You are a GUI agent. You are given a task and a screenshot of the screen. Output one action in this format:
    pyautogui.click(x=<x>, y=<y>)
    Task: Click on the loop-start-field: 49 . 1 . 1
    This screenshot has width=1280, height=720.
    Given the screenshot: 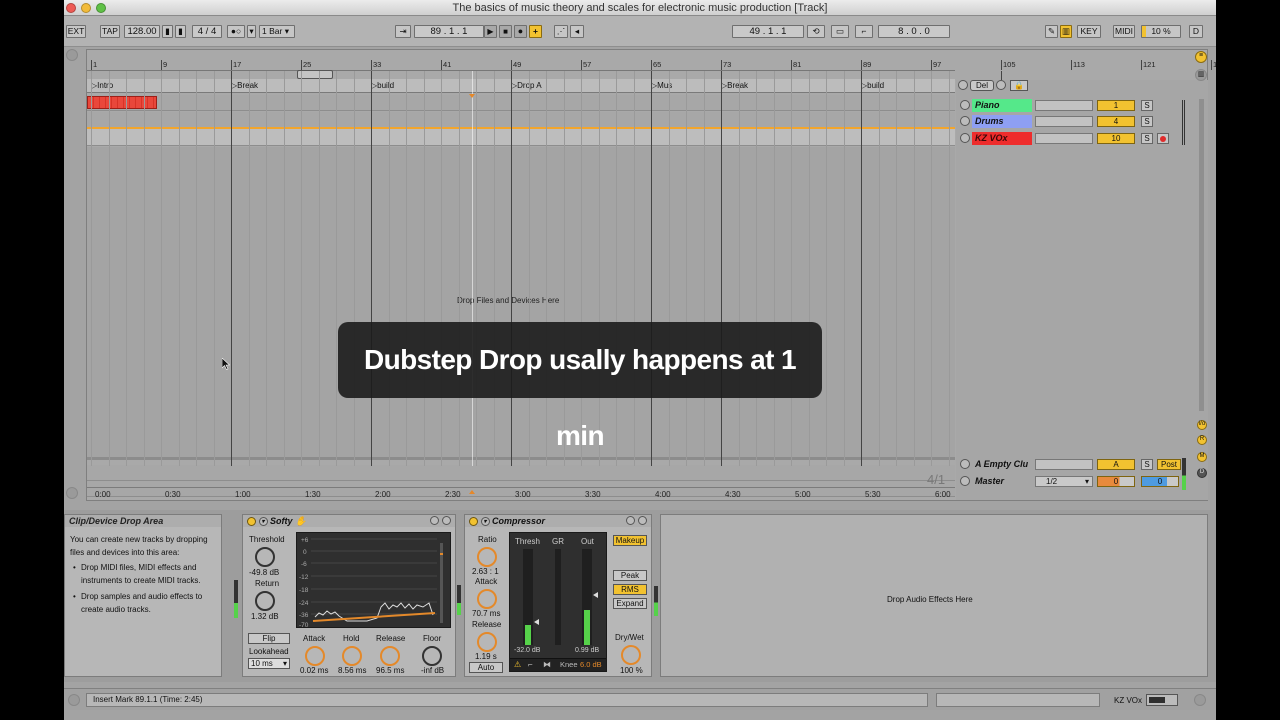 What is the action you would take?
    pyautogui.click(x=768, y=31)
    